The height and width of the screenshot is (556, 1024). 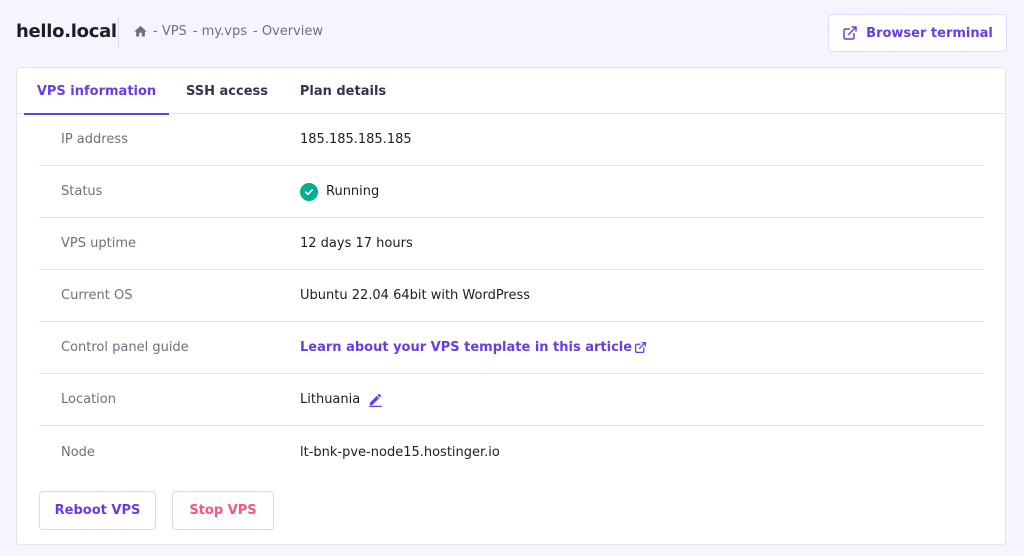 What do you see at coordinates (94, 139) in the screenshot?
I see `ip-address-label: IP address` at bounding box center [94, 139].